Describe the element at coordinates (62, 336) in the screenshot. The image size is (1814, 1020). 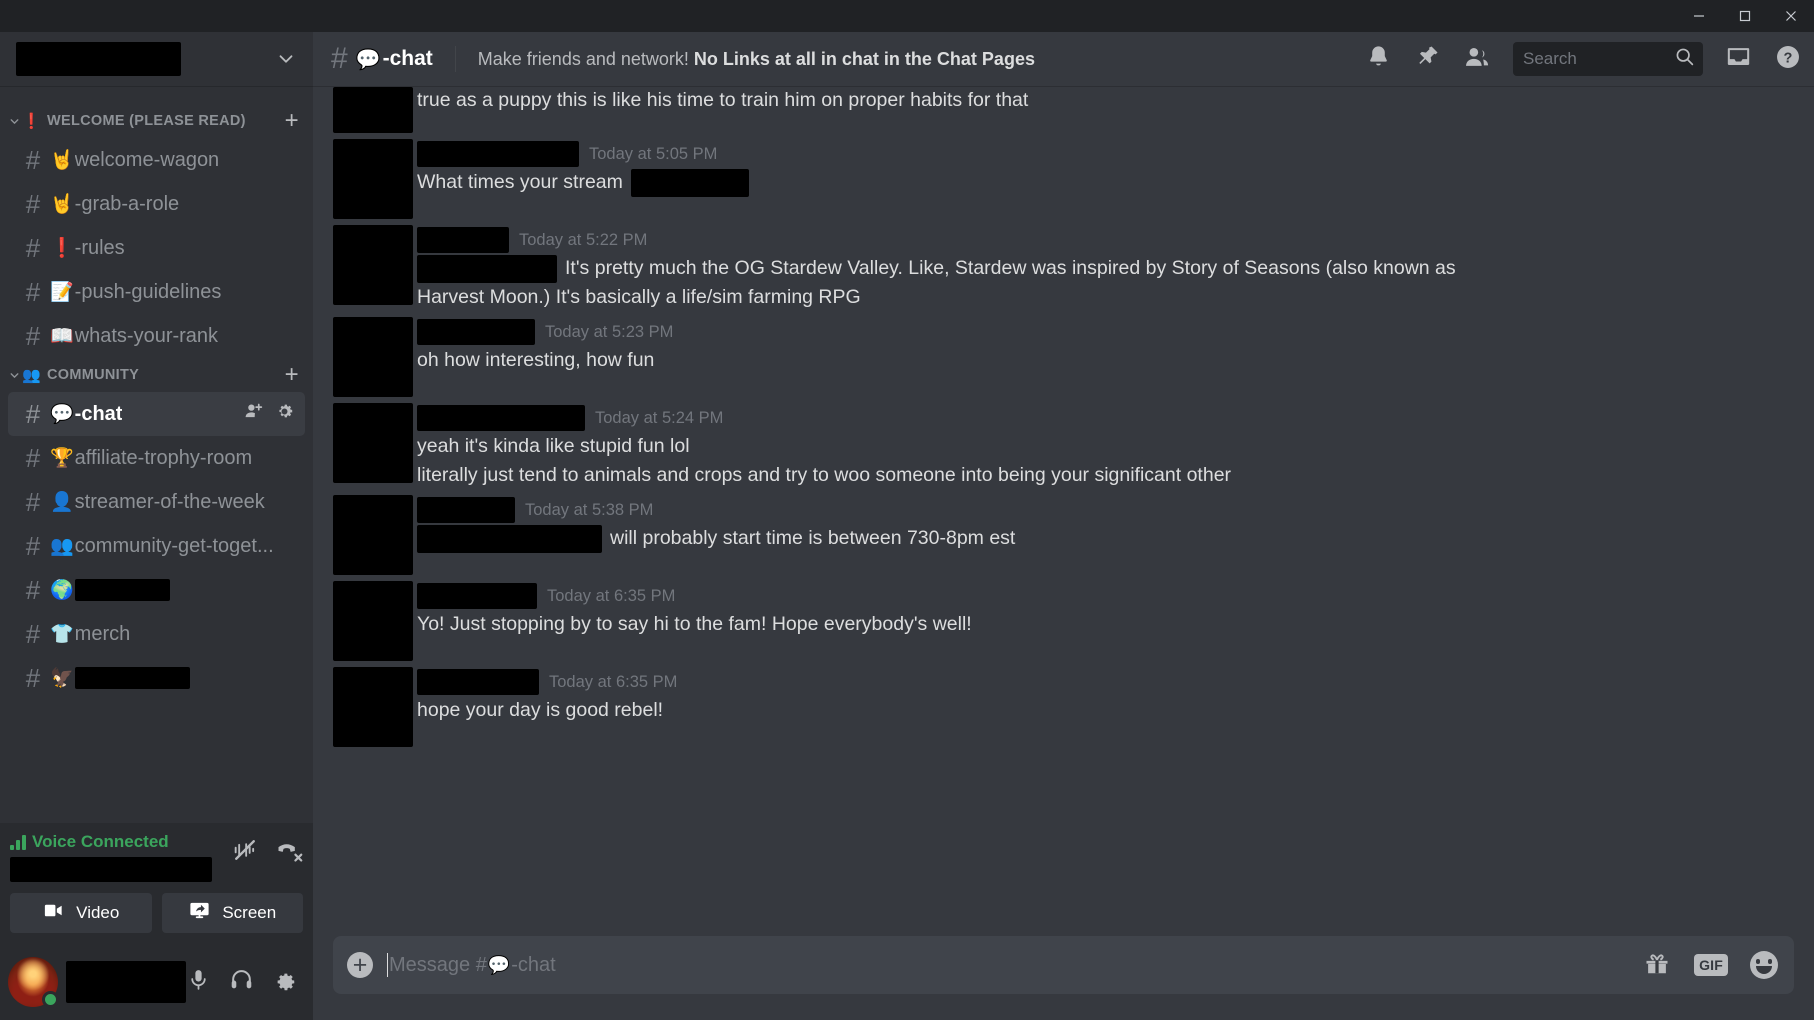
I see `channel-emoji-icon: 📖` at that location.